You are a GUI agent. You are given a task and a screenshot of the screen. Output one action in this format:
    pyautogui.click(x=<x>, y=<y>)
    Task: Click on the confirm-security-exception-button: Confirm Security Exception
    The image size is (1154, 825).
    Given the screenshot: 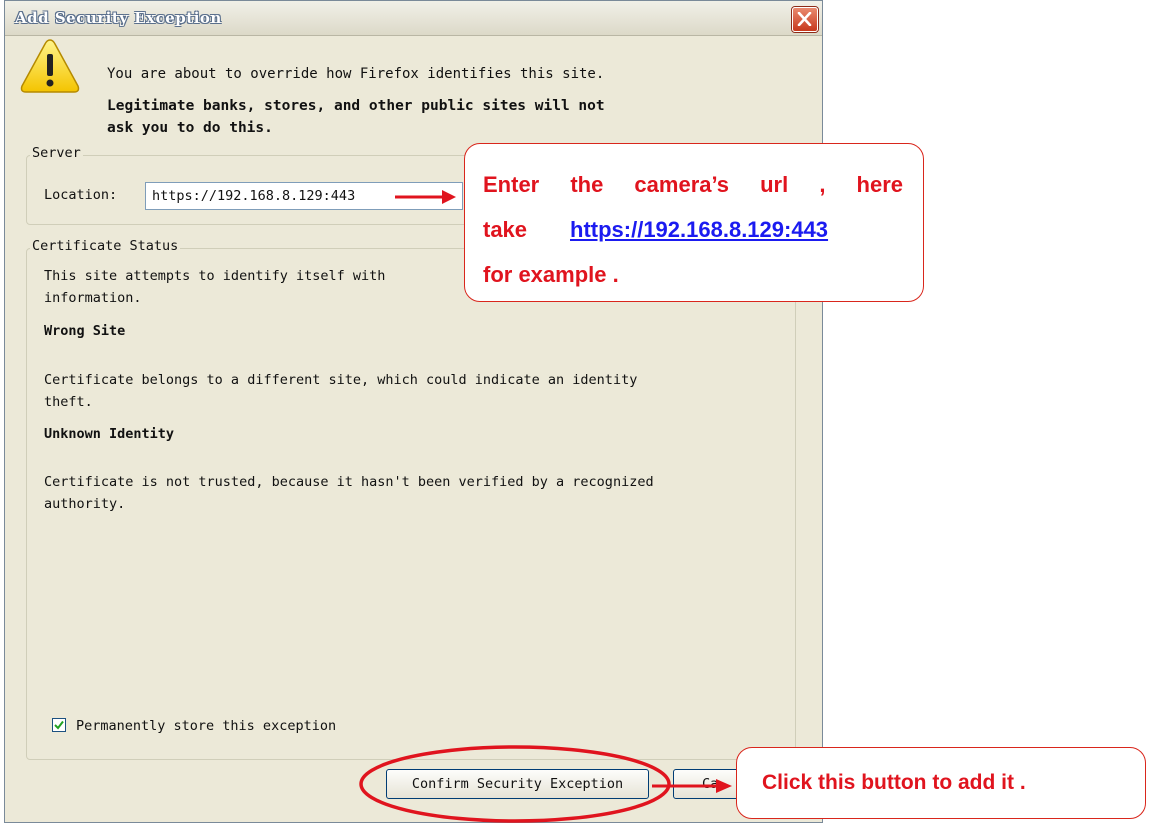 What is the action you would take?
    pyautogui.click(x=517, y=784)
    